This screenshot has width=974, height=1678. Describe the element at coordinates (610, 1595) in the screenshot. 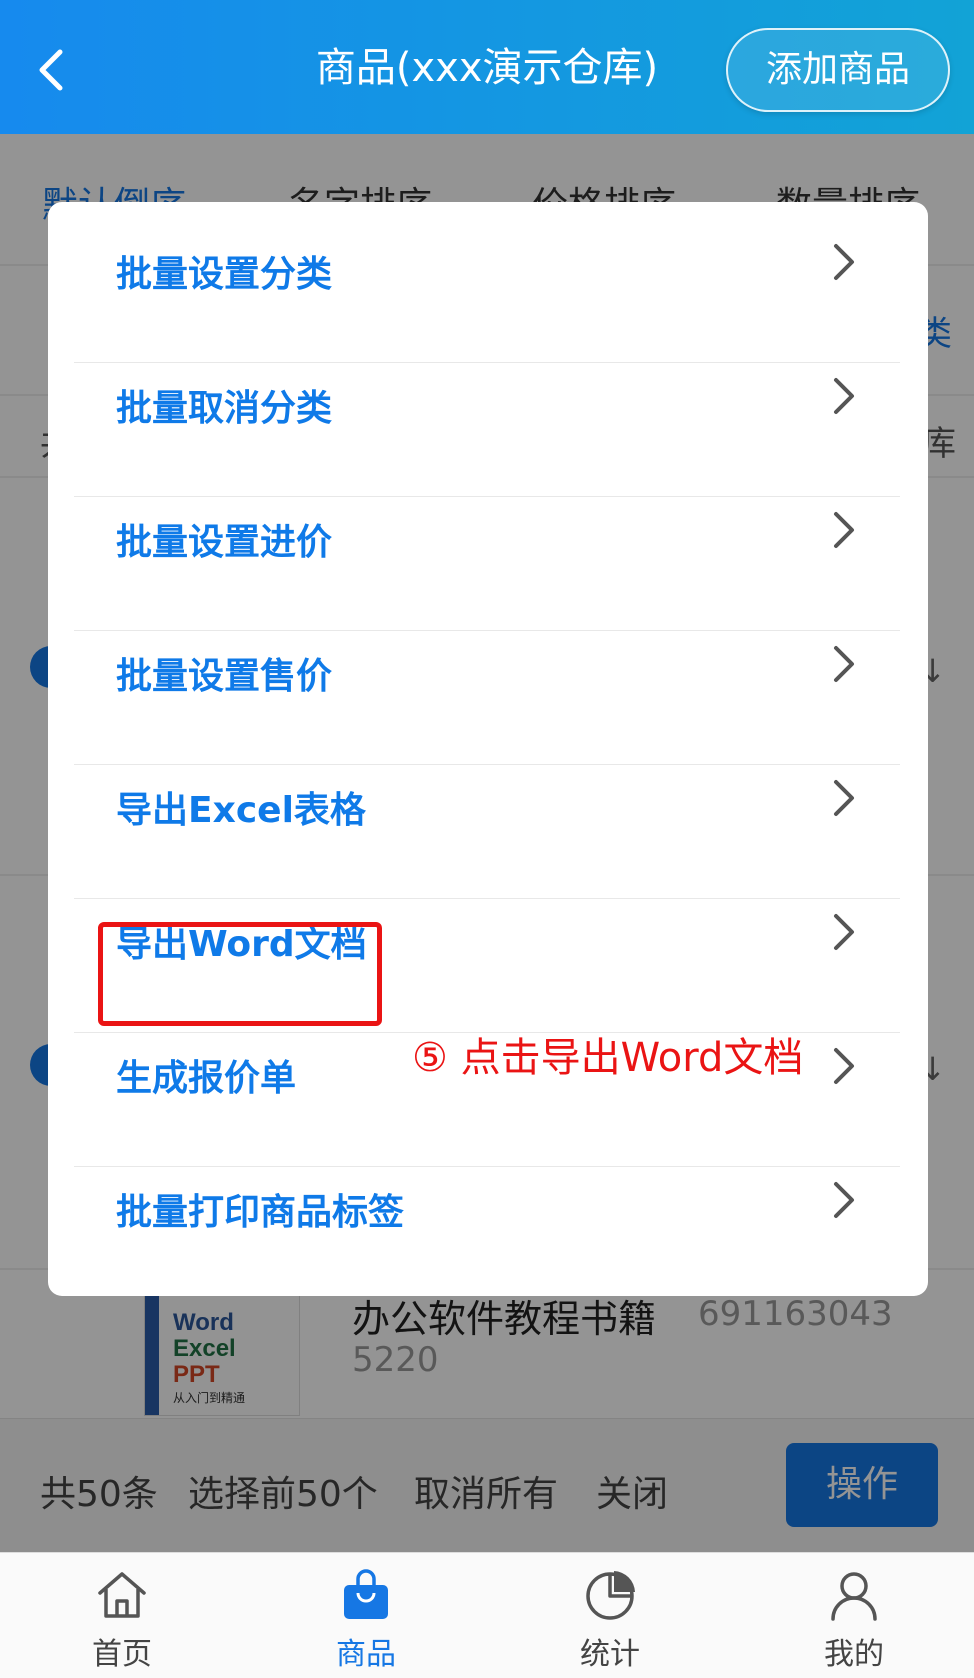

I see `pie-chart-icon` at that location.